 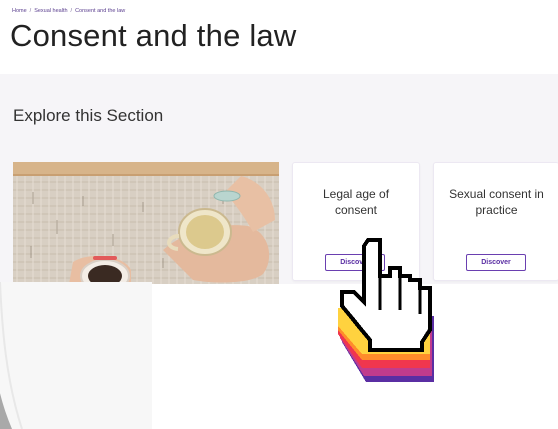 I want to click on breadcrumb-section-link: Sexual health, so click(x=50, y=11).